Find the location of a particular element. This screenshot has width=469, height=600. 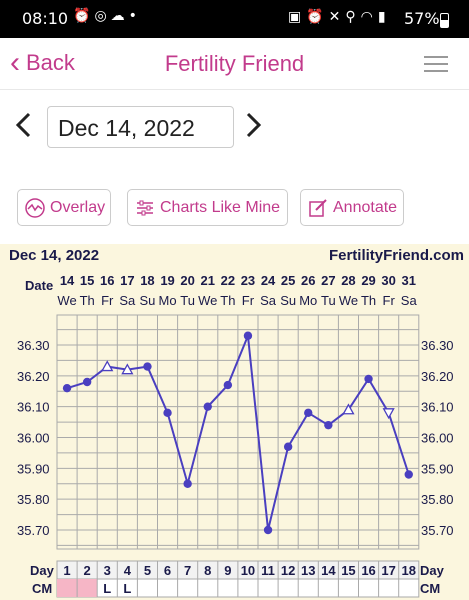

sliders-icon is located at coordinates (145, 207).